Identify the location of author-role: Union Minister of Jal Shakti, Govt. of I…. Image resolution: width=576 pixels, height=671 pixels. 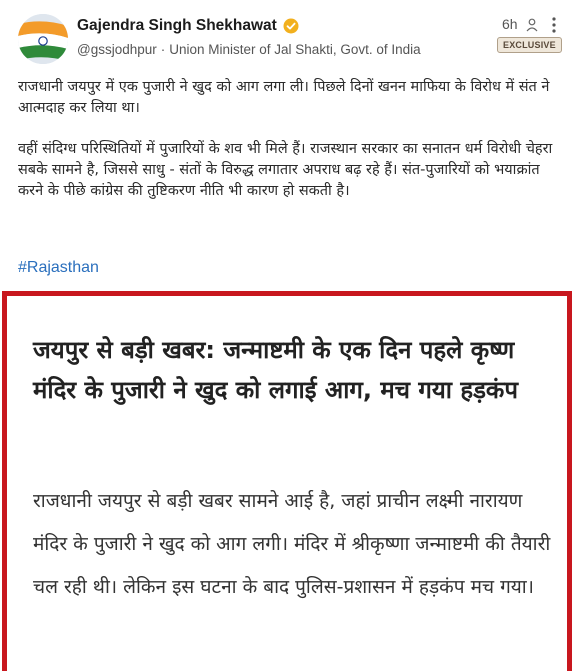
(295, 49).